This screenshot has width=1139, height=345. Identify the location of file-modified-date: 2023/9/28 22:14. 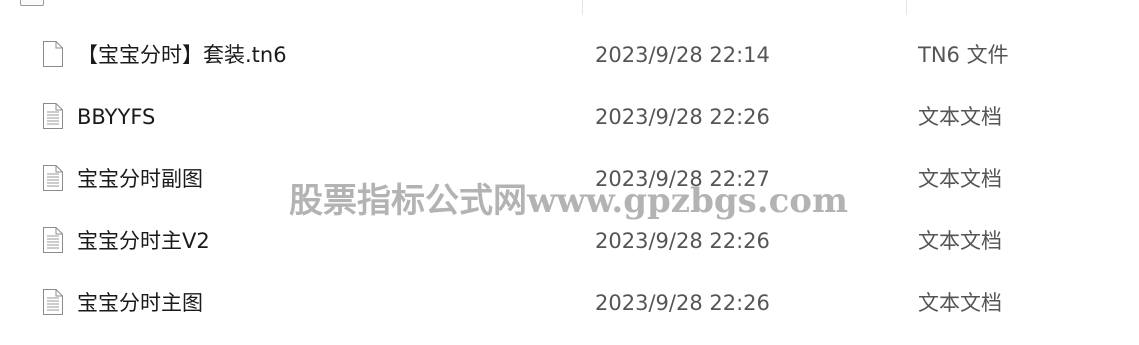
(682, 55).